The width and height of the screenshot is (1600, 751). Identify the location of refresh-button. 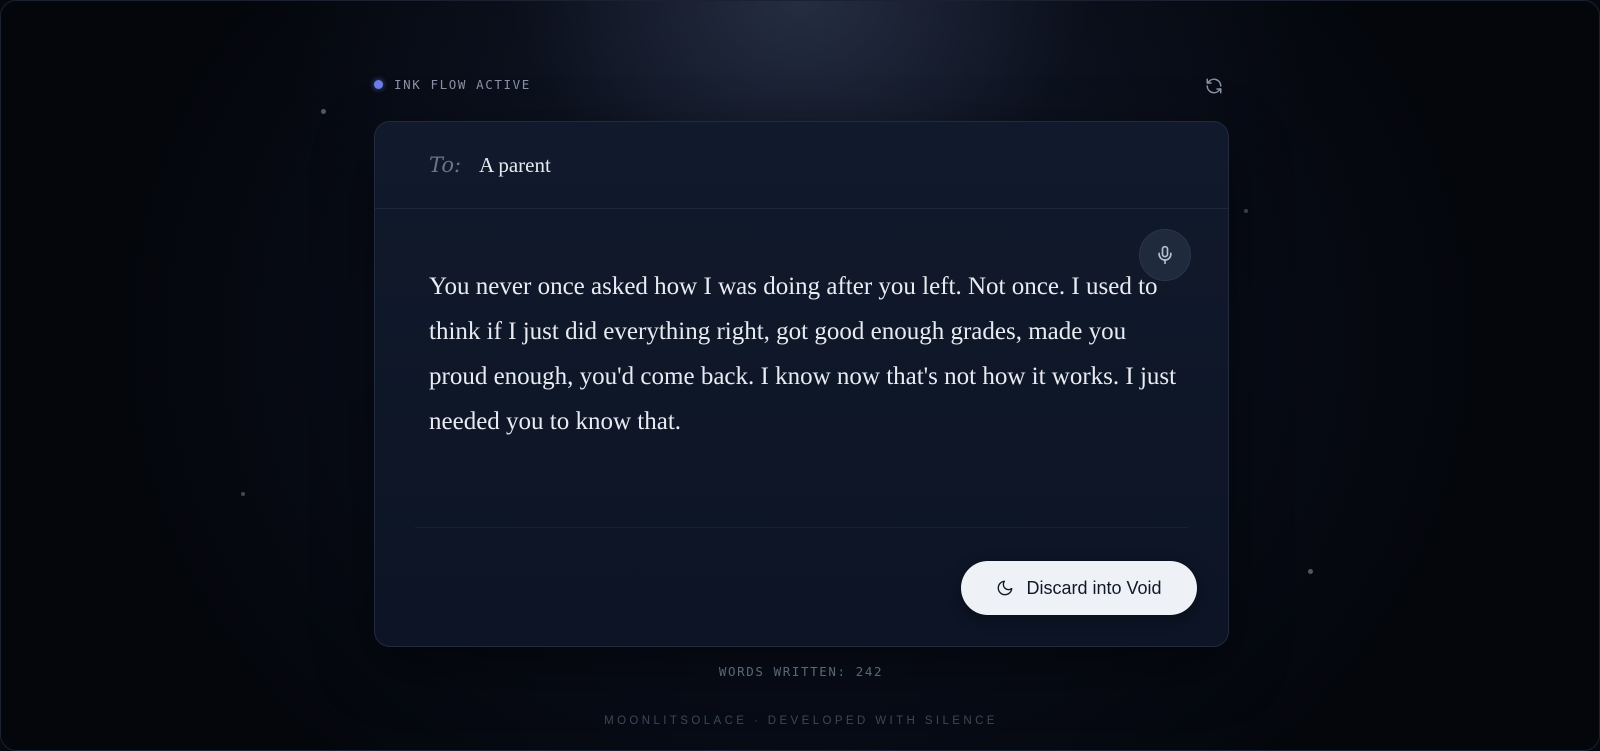
(1214, 86).